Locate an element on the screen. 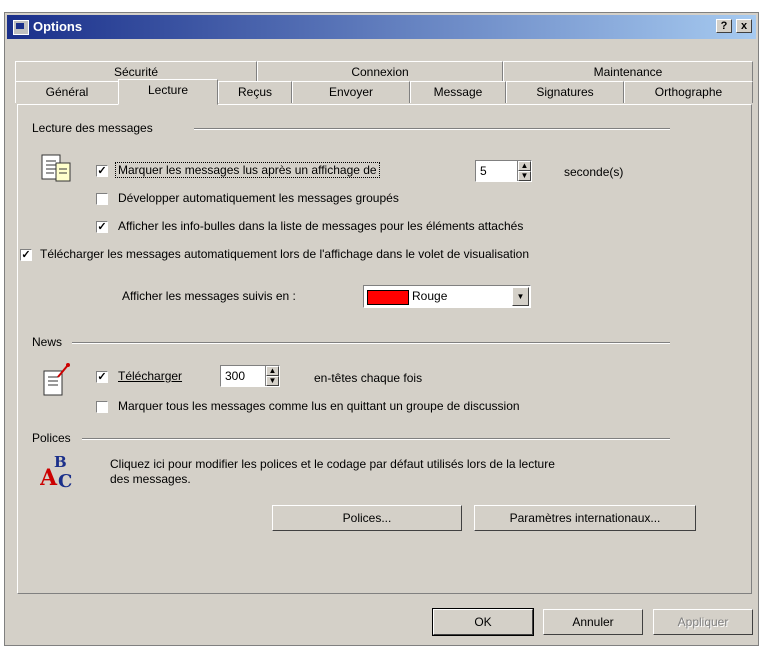 The height and width of the screenshot is (648, 763). svg-text: A is located at coordinates (49, 478).